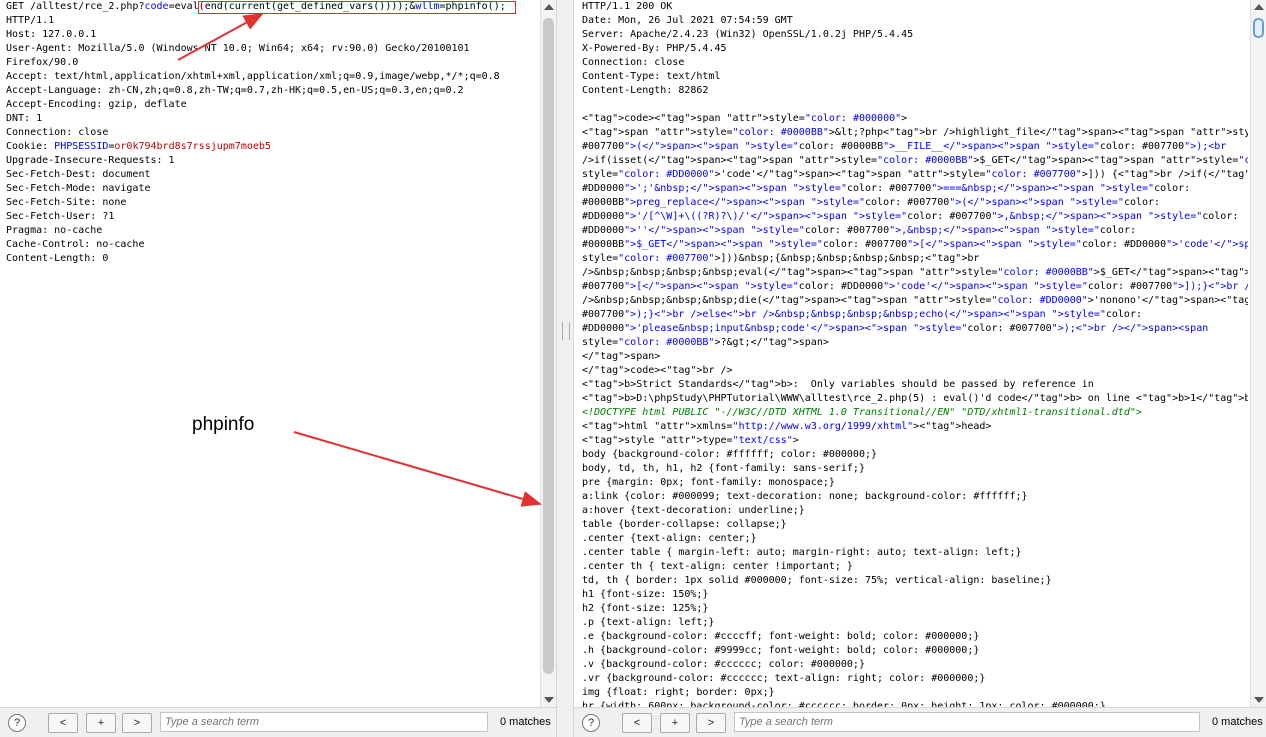 The width and height of the screenshot is (1266, 737). I want to click on response-line: Content-Type: text/html, so click(651, 76).